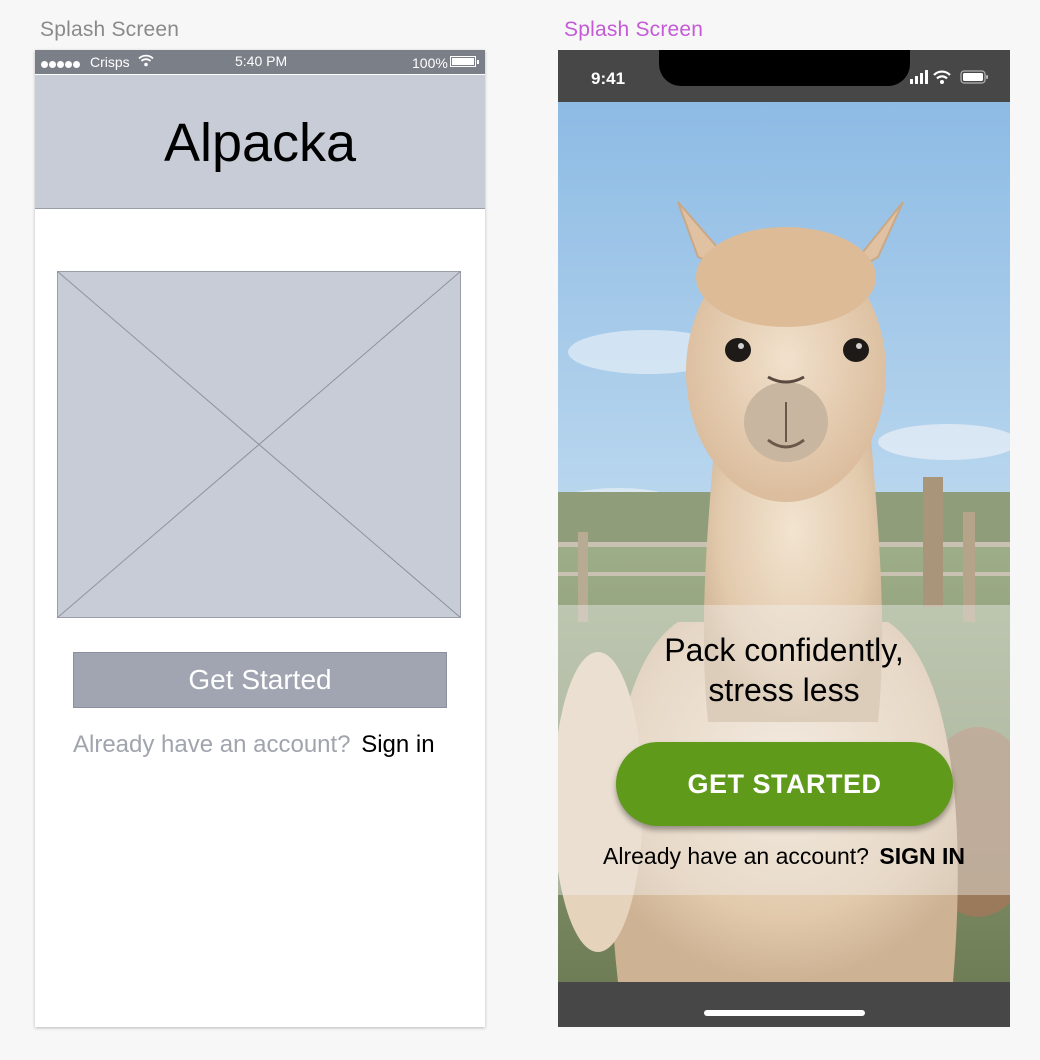  Describe the element at coordinates (260, 680) in the screenshot. I see `get-started-button: Get Started` at that location.